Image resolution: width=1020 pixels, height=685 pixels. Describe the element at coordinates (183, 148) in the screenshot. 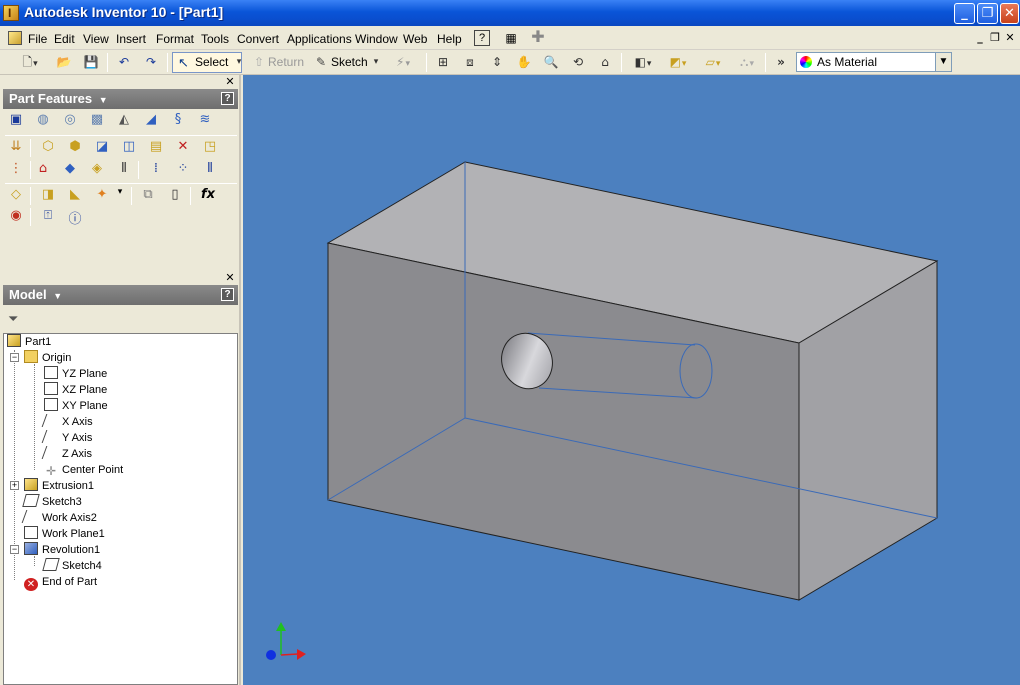

I see `delete-face-icon: ✕` at that location.